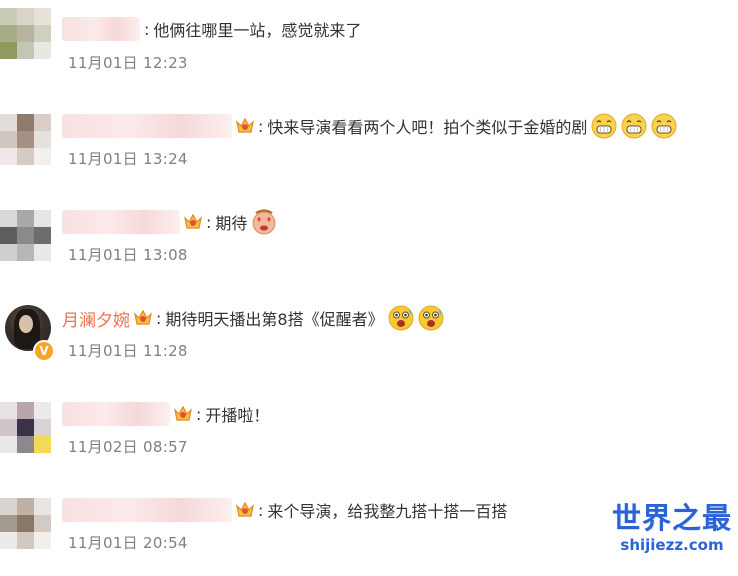 The image size is (738, 576). Describe the element at coordinates (672, 545) in the screenshot. I see `watermark-url: shijiezz.com` at that location.